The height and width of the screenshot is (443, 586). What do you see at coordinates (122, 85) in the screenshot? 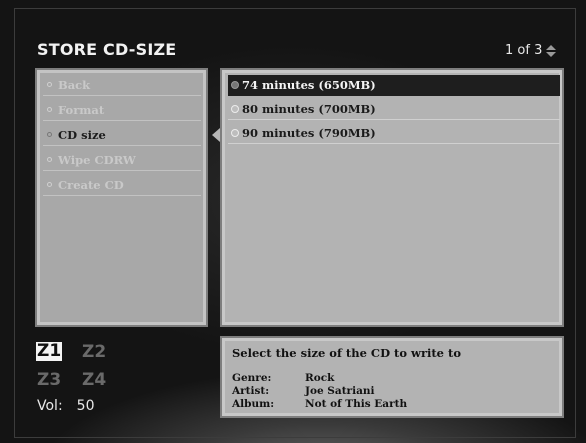
I see `menu-item-back: Back` at bounding box center [122, 85].